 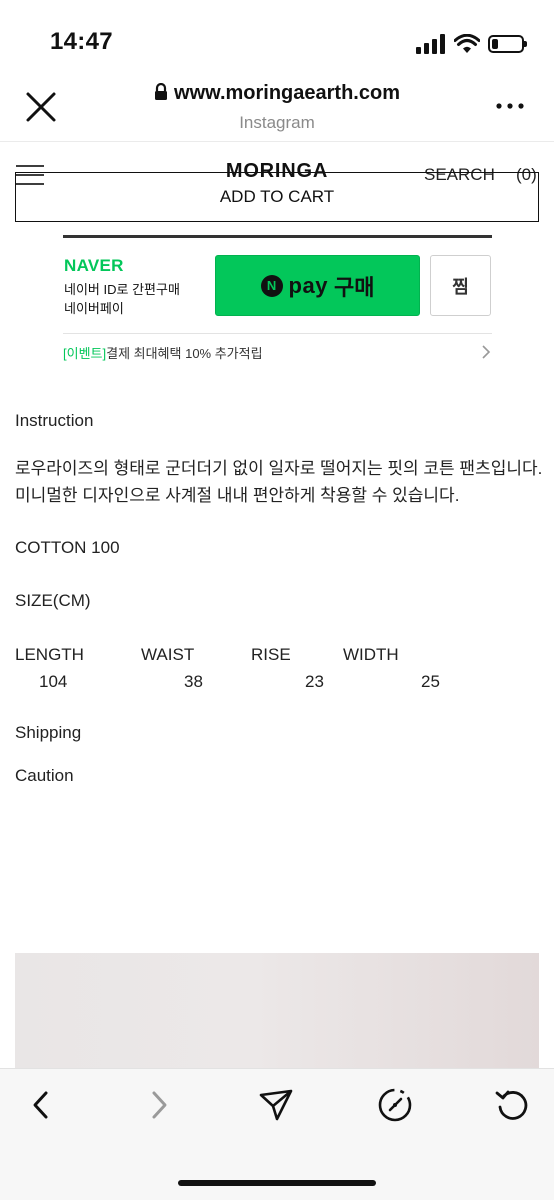 What do you see at coordinates (308, 285) in the screenshot?
I see `npay-label: pay` at bounding box center [308, 285].